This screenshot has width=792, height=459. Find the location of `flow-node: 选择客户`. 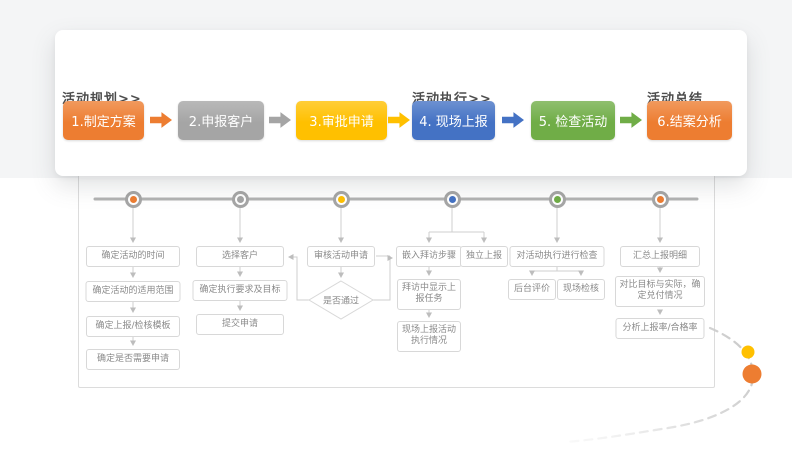

flow-node: 选择客户 is located at coordinates (240, 257).